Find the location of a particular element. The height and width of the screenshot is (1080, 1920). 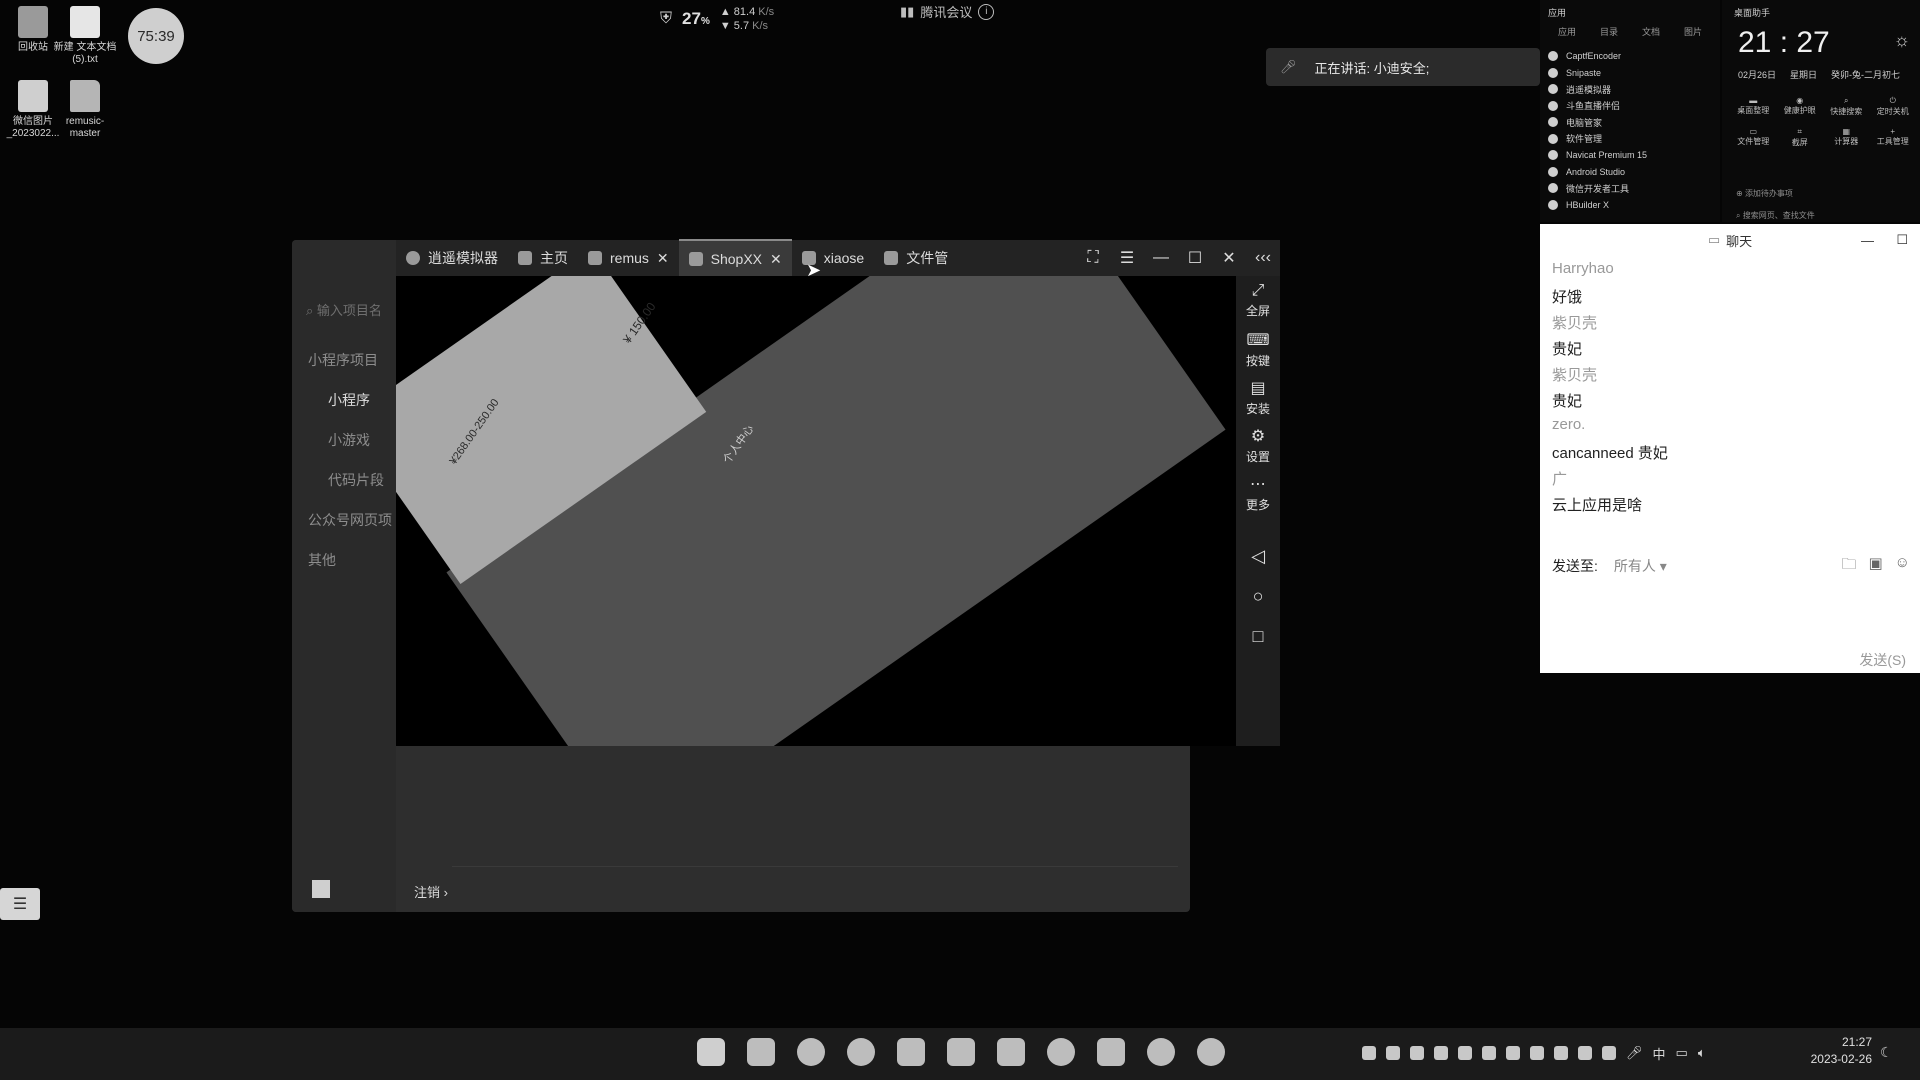

menu-icon: ☰ is located at coordinates (1127, 258).